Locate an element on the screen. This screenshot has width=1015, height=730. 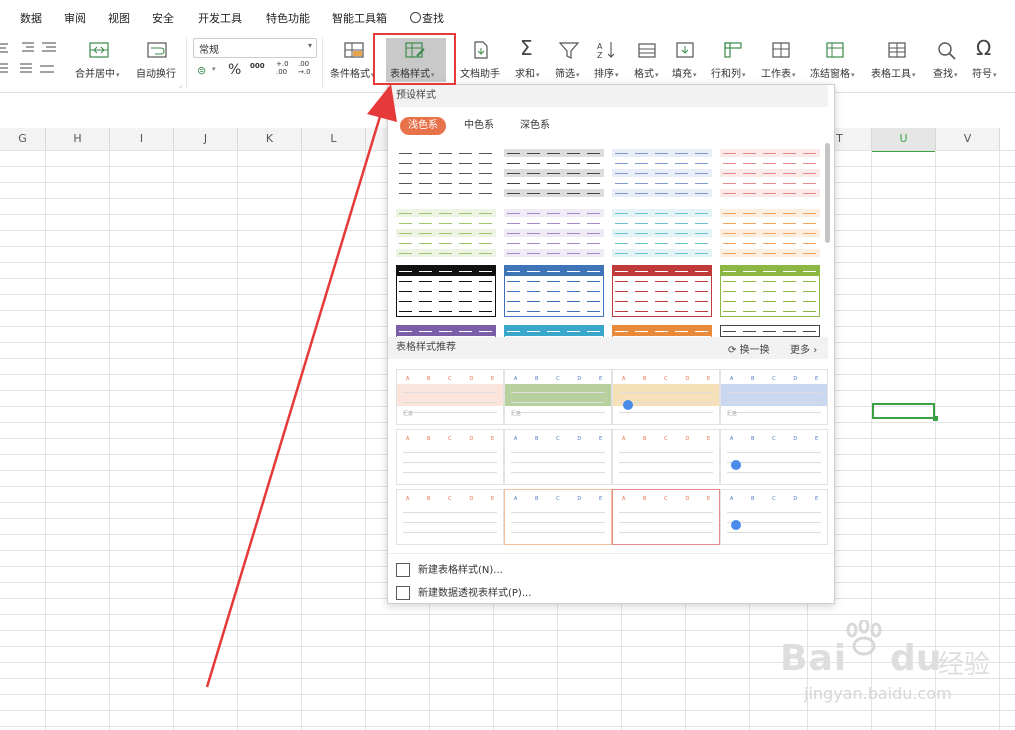
menu-security: 安全 is located at coordinates (163, 18).